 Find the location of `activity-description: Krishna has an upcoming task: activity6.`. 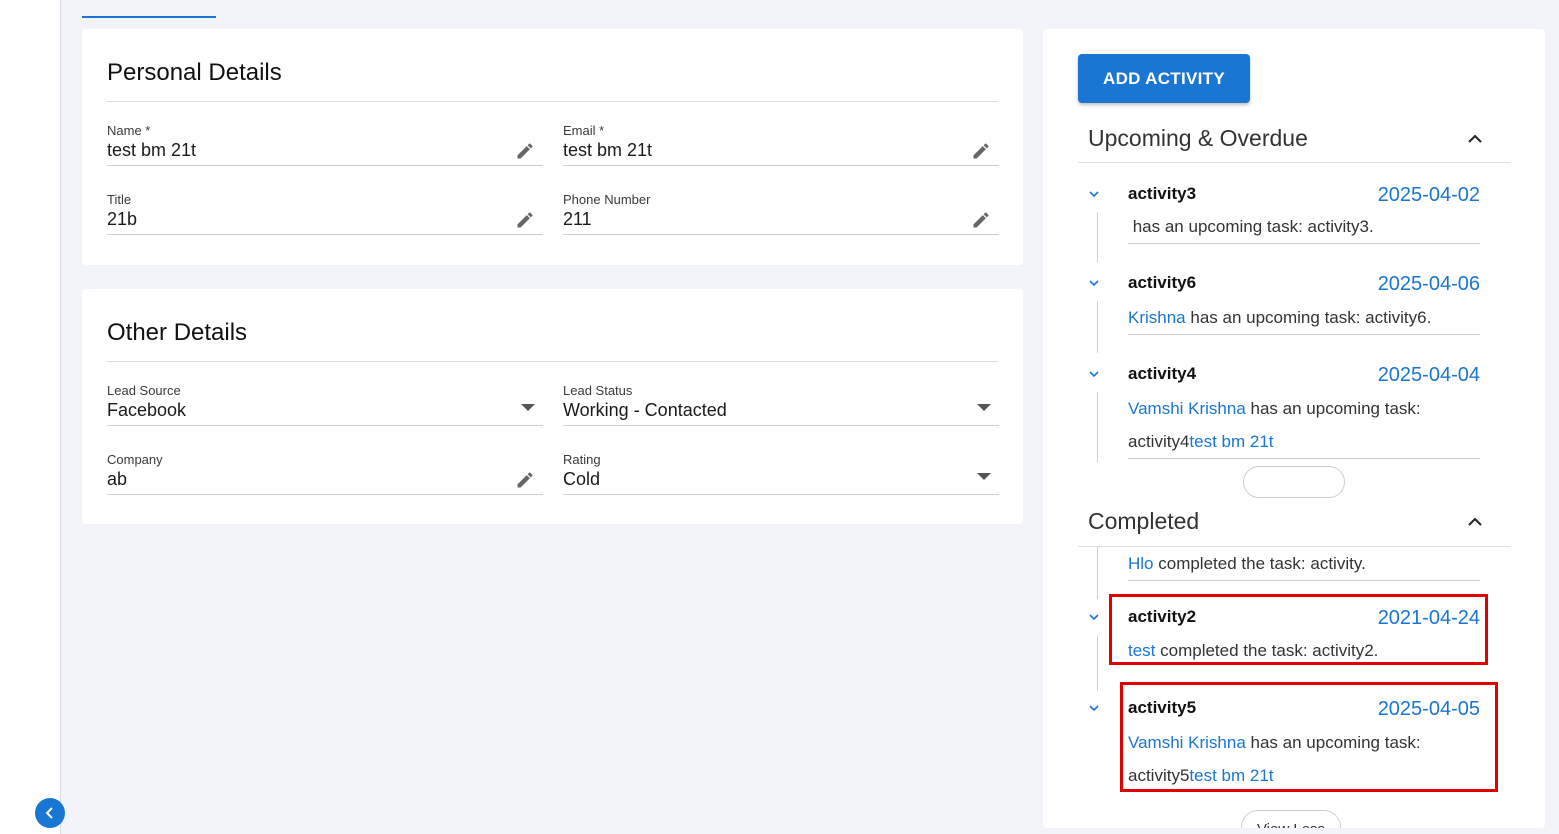

activity-description: Krishna has an upcoming task: activity6. is located at coordinates (1304, 318).